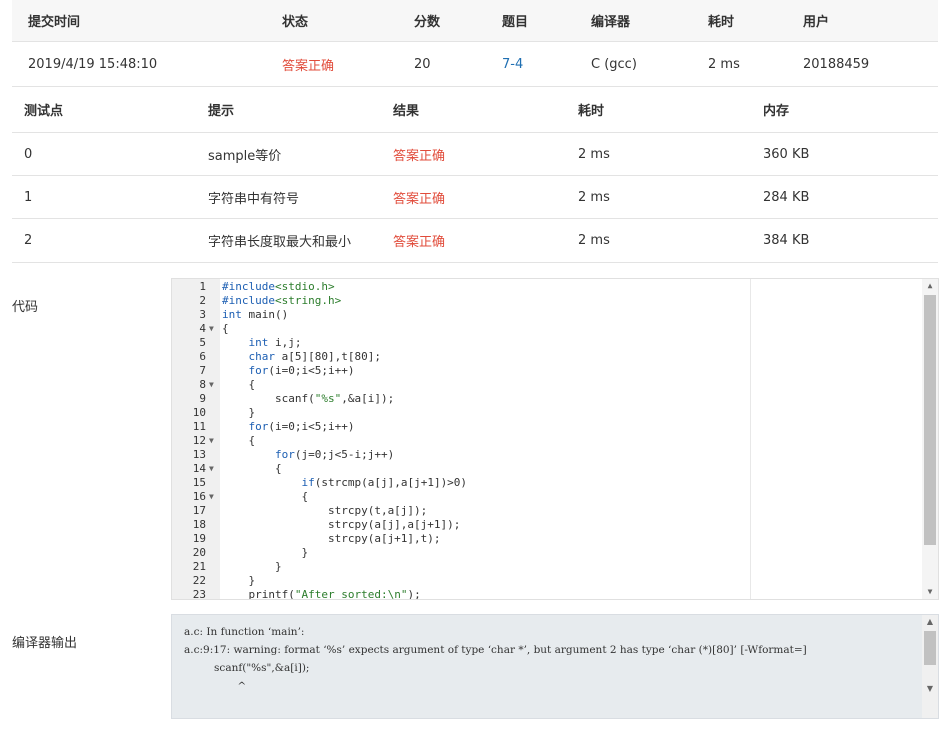 The width and height of the screenshot is (947, 747). I want to click on table-row: 1 字符串中有符号 答案正确 2 ms 284 KB, so click(475, 197).